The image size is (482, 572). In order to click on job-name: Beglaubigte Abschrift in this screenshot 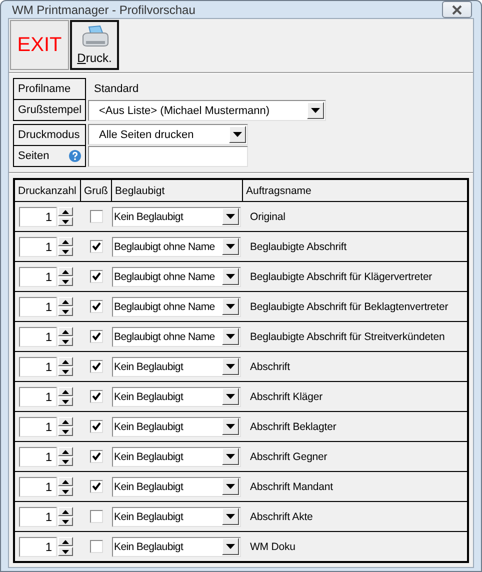, I will do `click(298, 246)`.